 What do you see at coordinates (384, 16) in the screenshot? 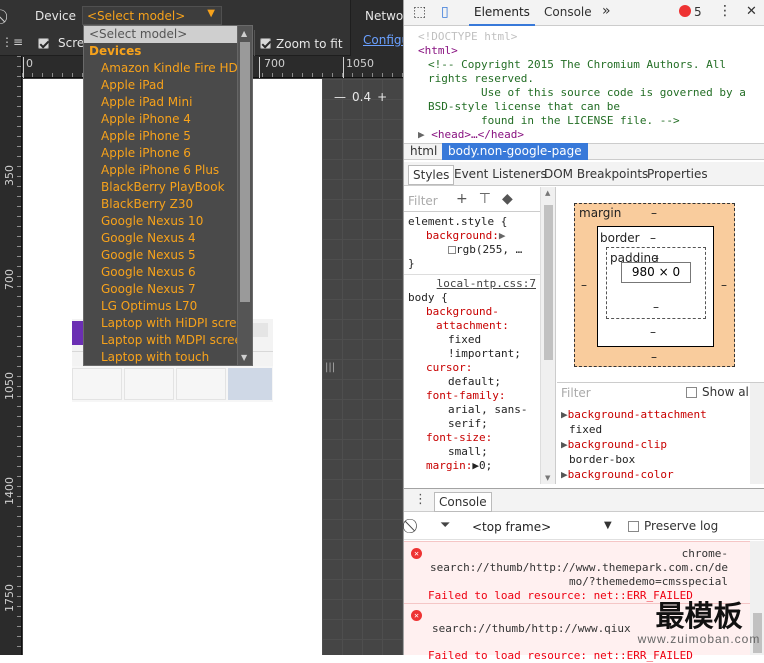
I see `network-label: Network` at bounding box center [384, 16].